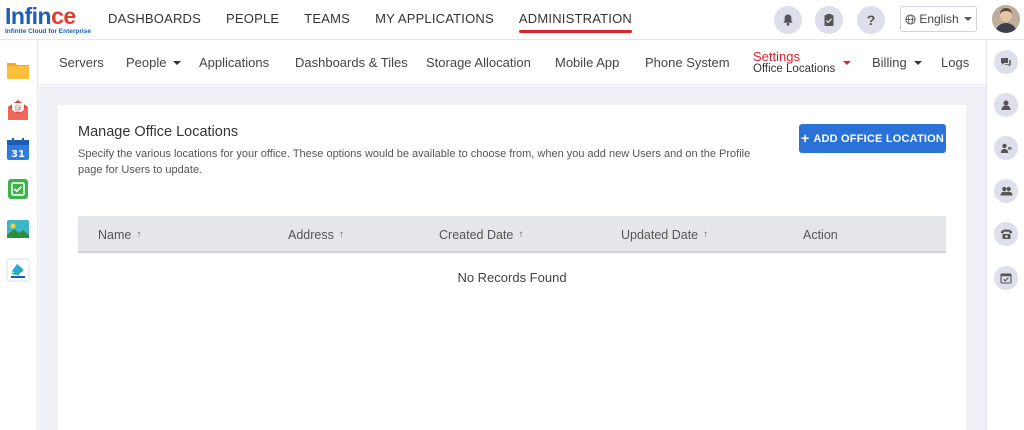 This screenshot has height=430, width=1024. I want to click on logo-wordmark: Infince, so click(40, 16).